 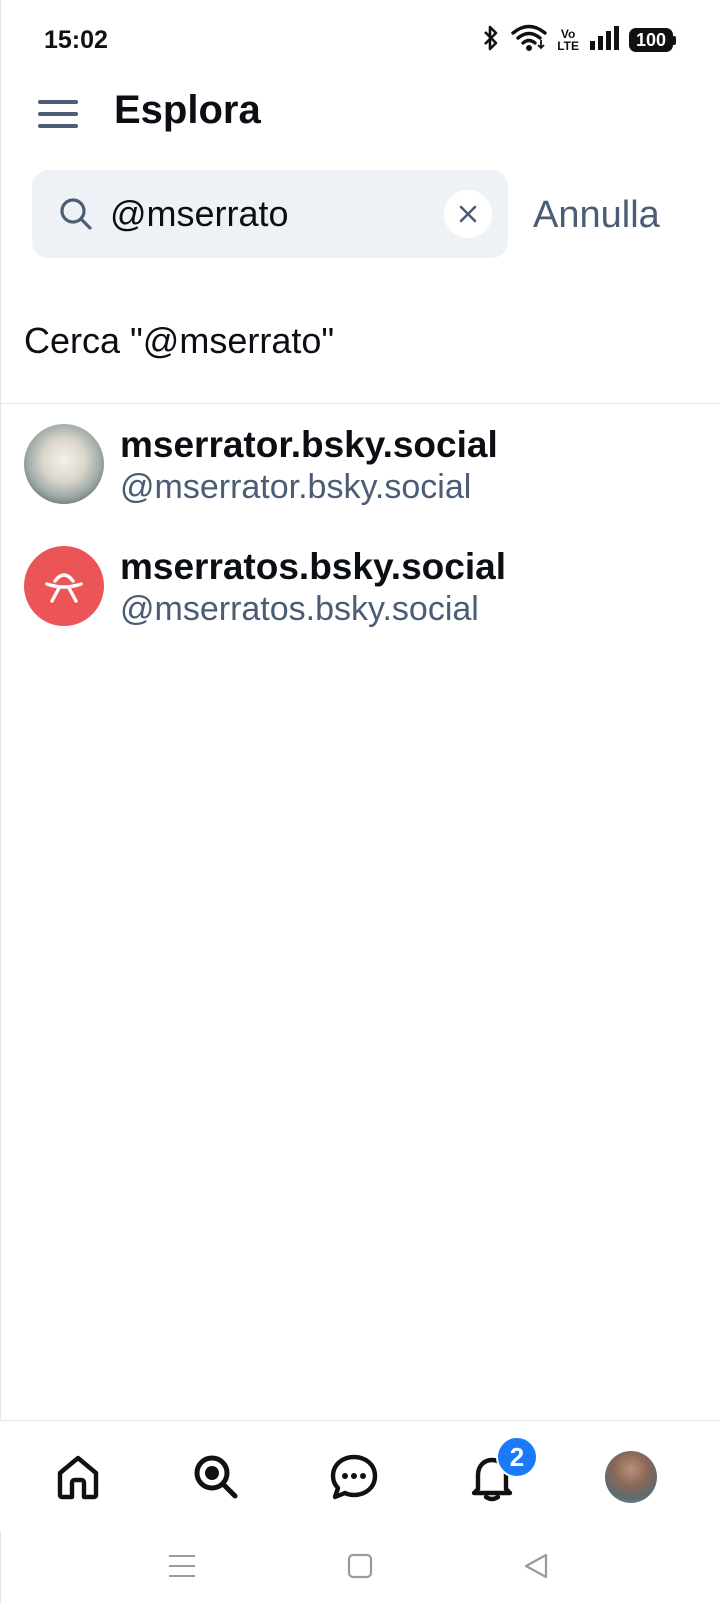 I want to click on nav-profile-avatar, so click(x=631, y=1477).